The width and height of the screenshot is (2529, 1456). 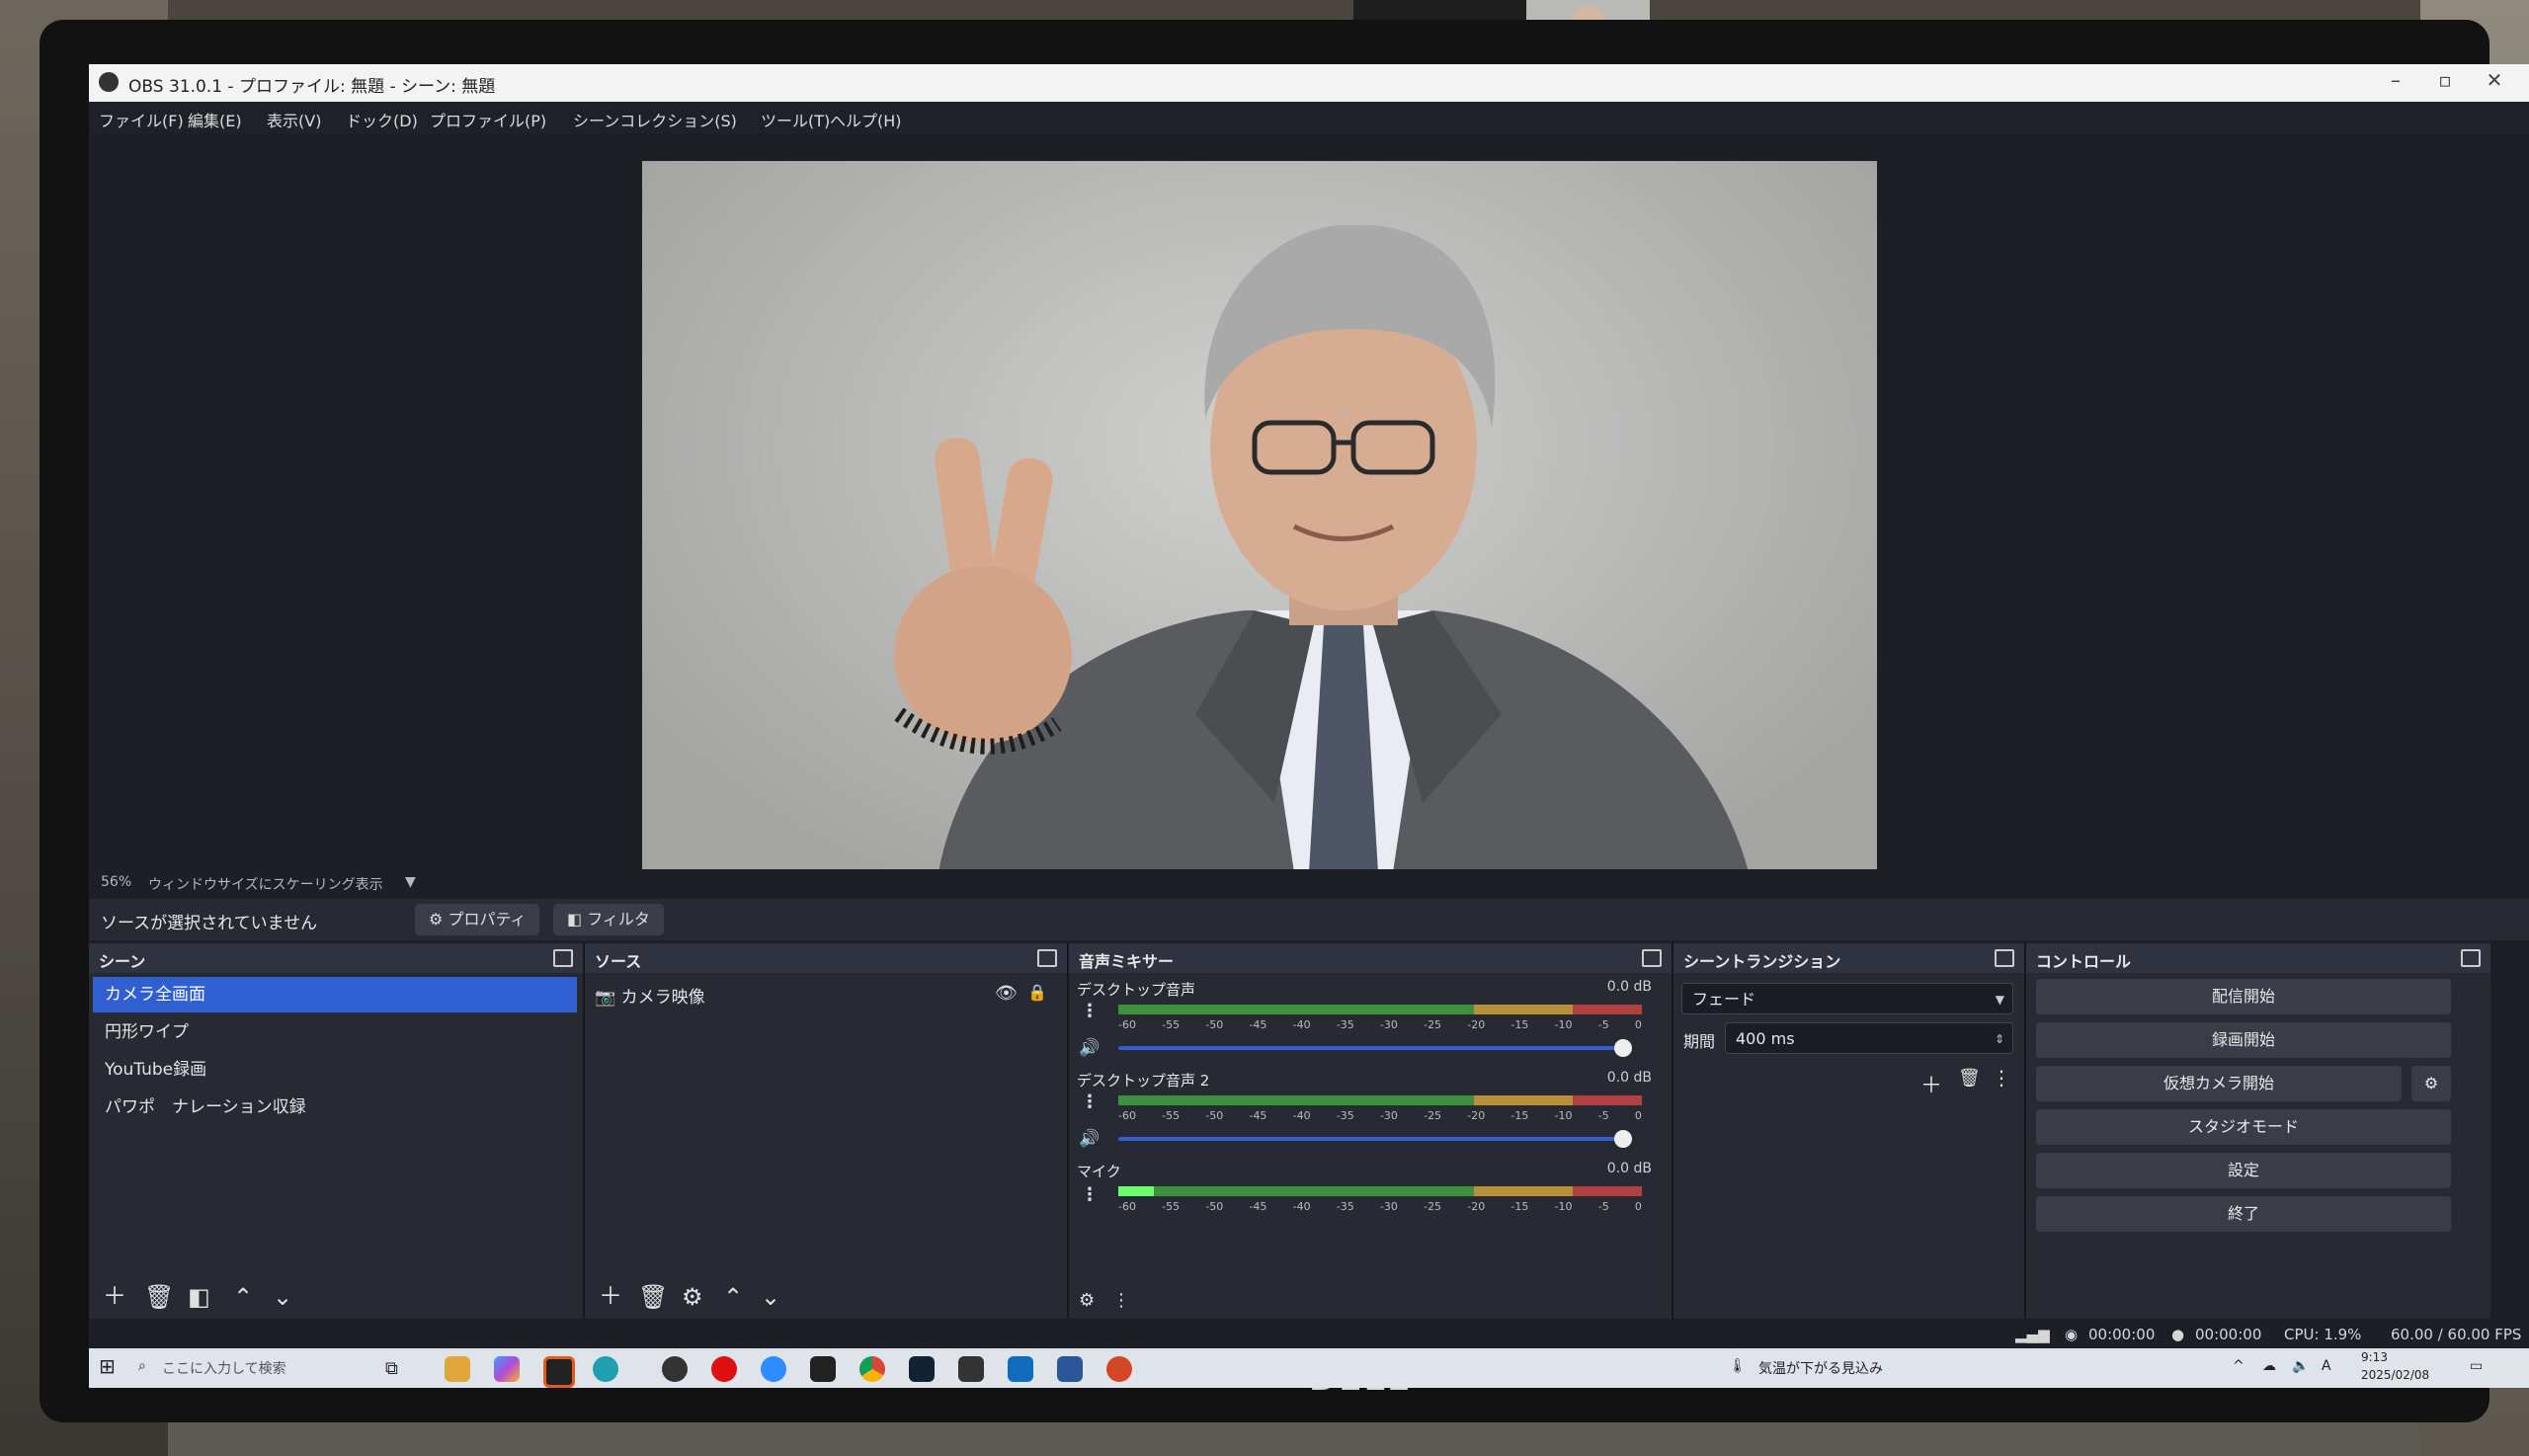 What do you see at coordinates (2395, 80) in the screenshot?
I see `minimize-button: –` at bounding box center [2395, 80].